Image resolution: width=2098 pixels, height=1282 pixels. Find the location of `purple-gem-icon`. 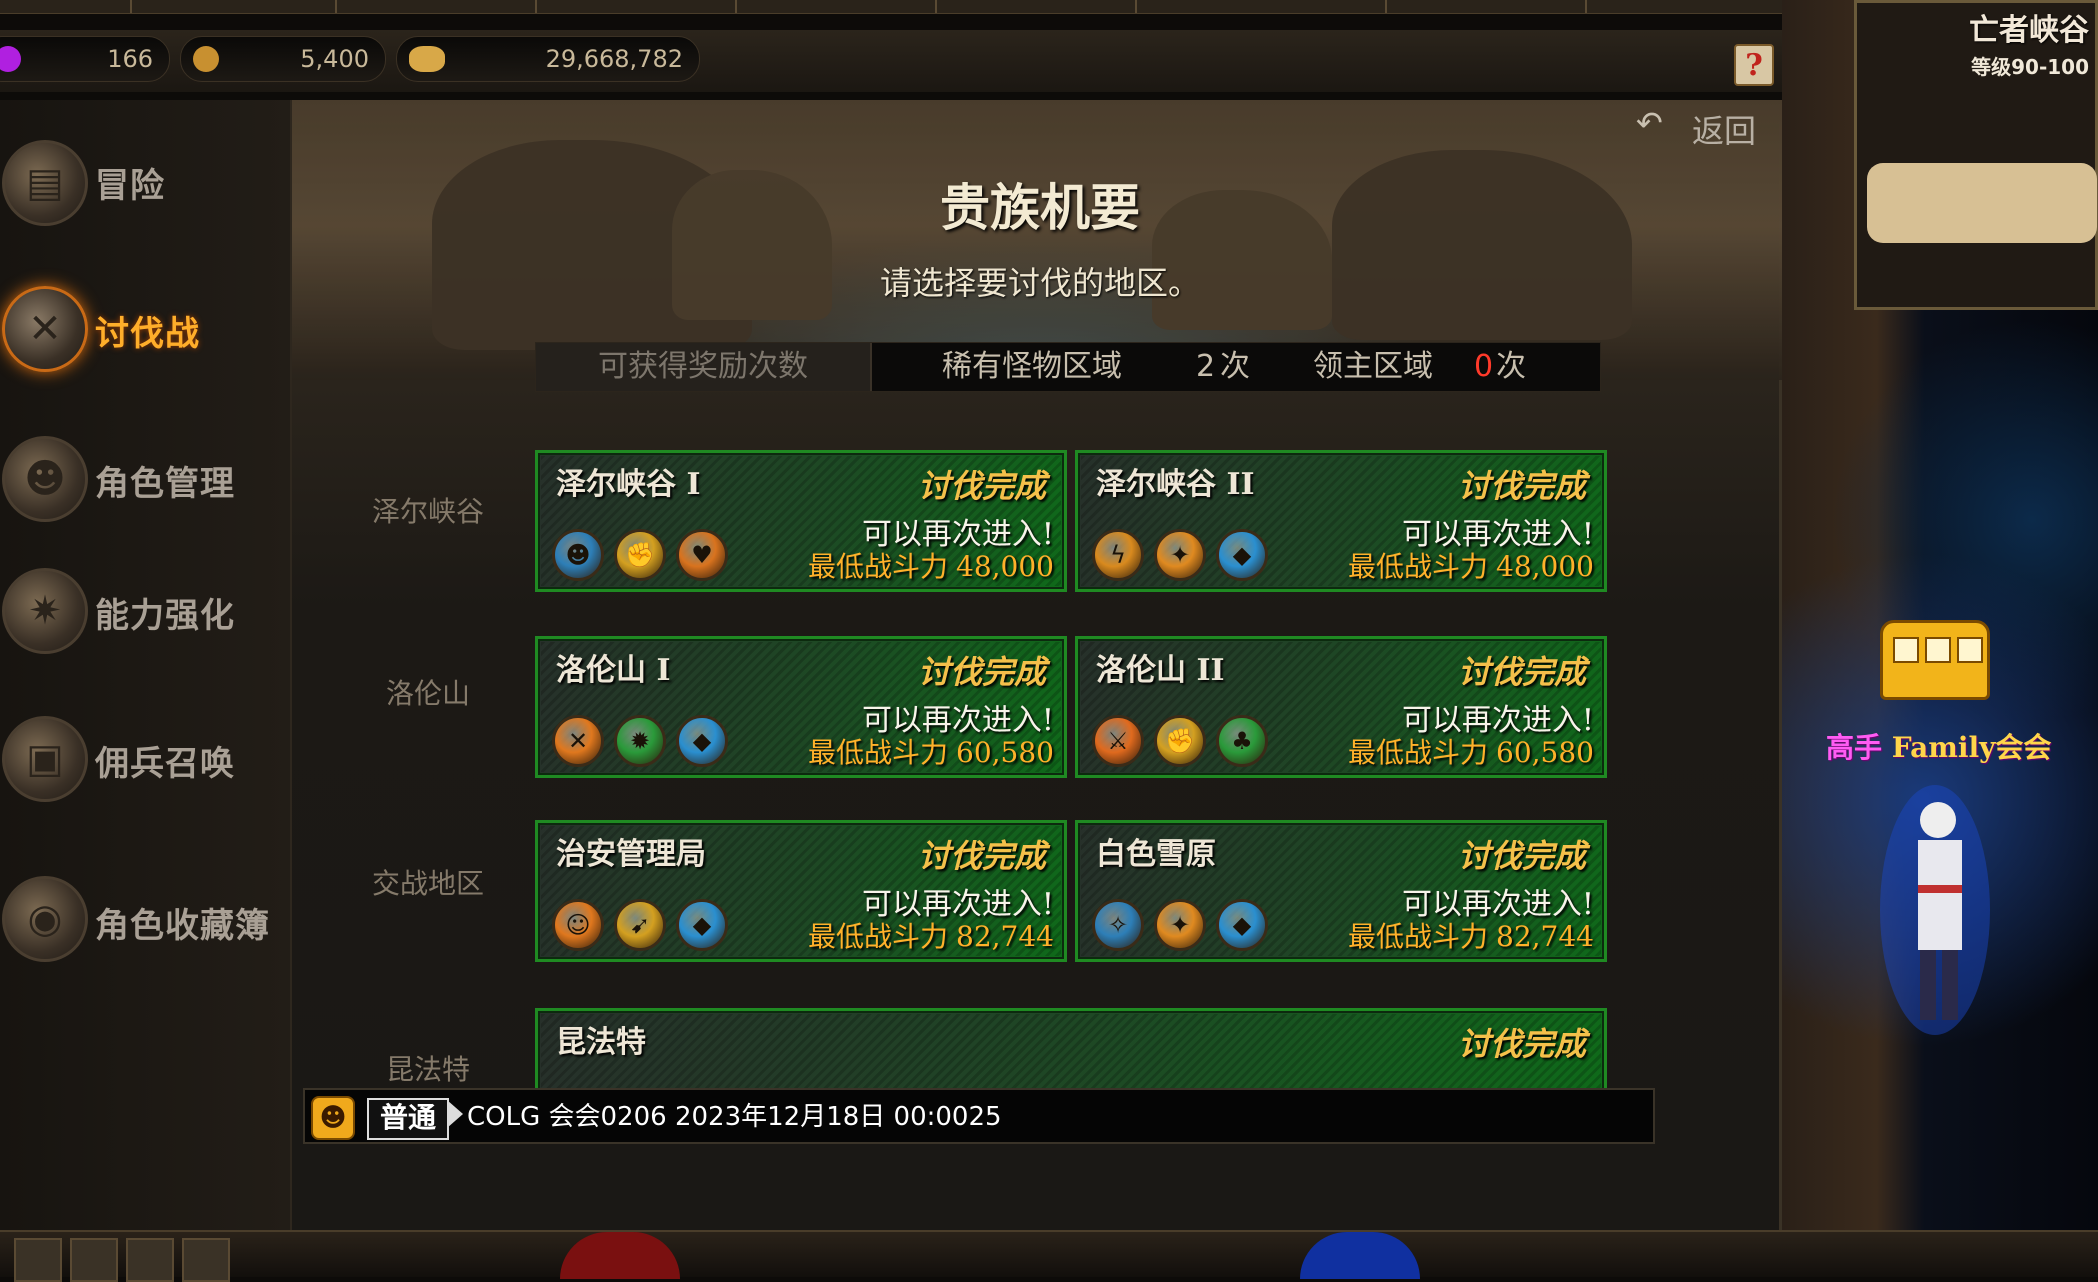

purple-gem-icon is located at coordinates (10, 59).